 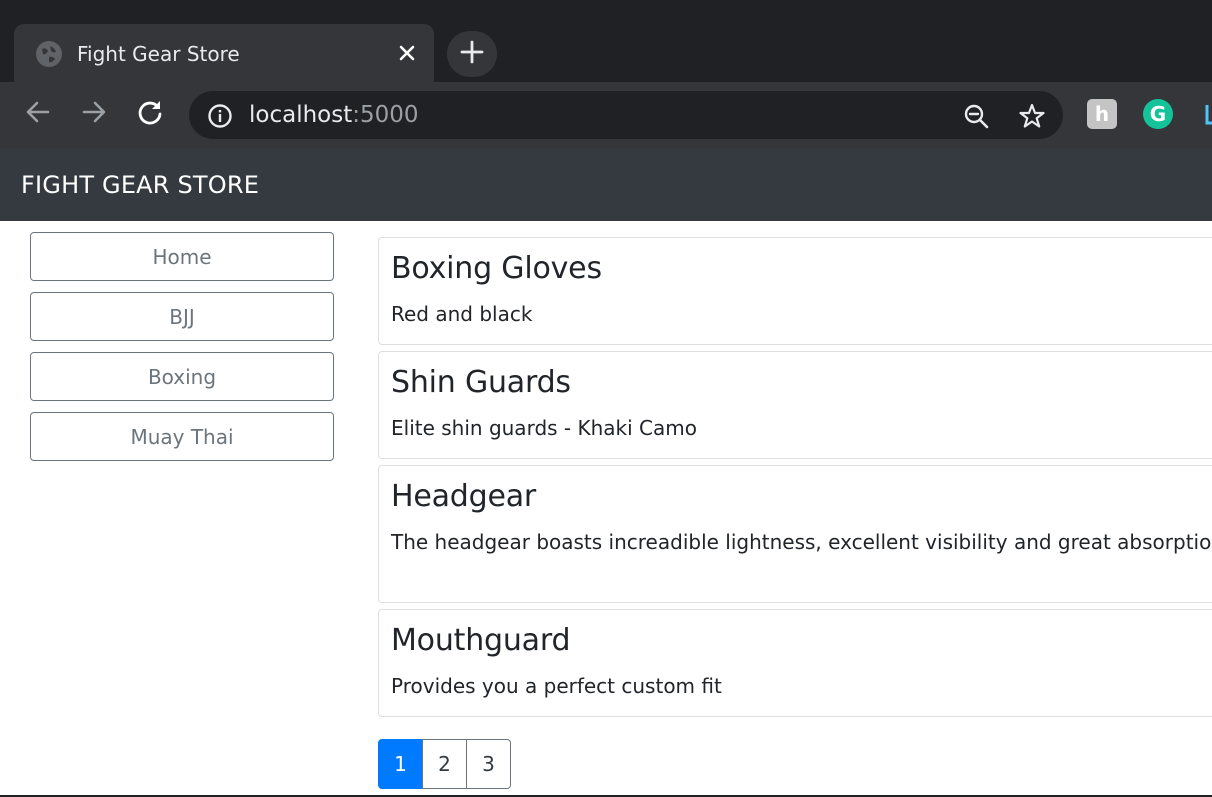 What do you see at coordinates (481, 382) in the screenshot?
I see `product-title: Shin Guards` at bounding box center [481, 382].